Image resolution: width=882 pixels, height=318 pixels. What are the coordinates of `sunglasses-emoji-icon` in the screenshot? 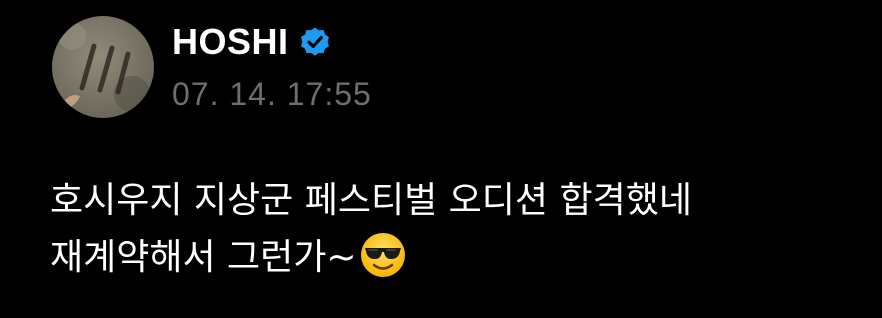 It's located at (383, 255).